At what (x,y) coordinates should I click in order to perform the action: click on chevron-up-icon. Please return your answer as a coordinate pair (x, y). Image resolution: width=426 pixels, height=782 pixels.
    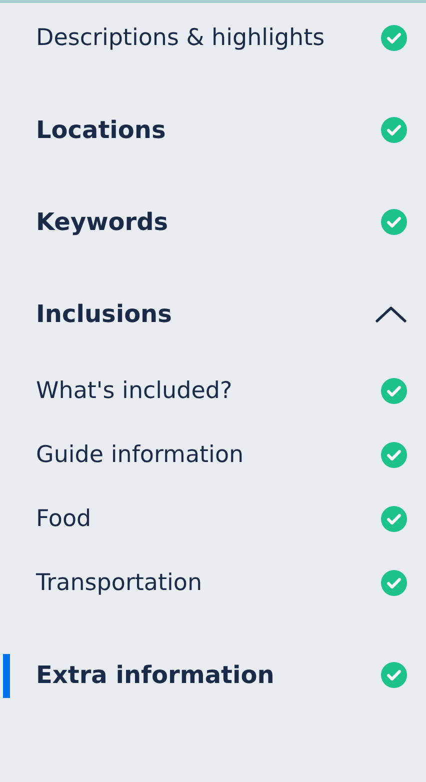
    Looking at the image, I should click on (391, 314).